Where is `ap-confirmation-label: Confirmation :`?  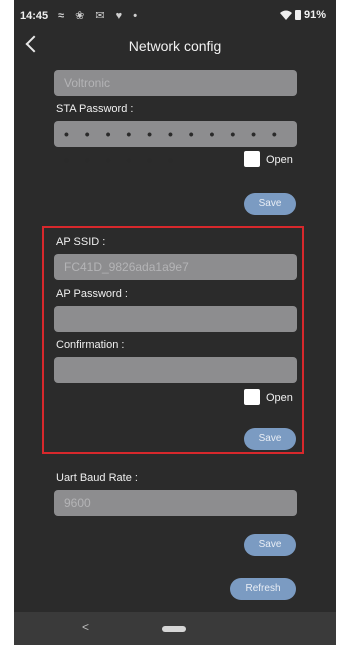
ap-confirmation-label: Confirmation : is located at coordinates (90, 345).